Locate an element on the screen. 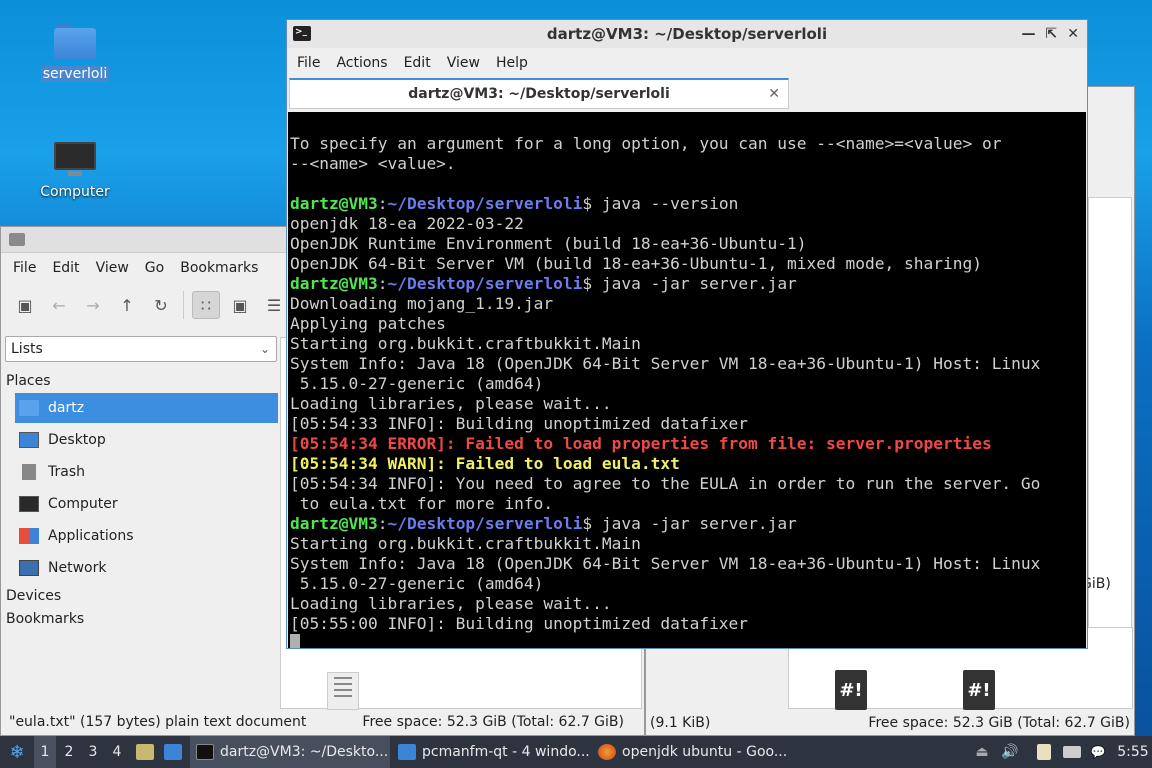 This screenshot has height=768, width=1152. eject-icon: ⏏ is located at coordinates (982, 752).